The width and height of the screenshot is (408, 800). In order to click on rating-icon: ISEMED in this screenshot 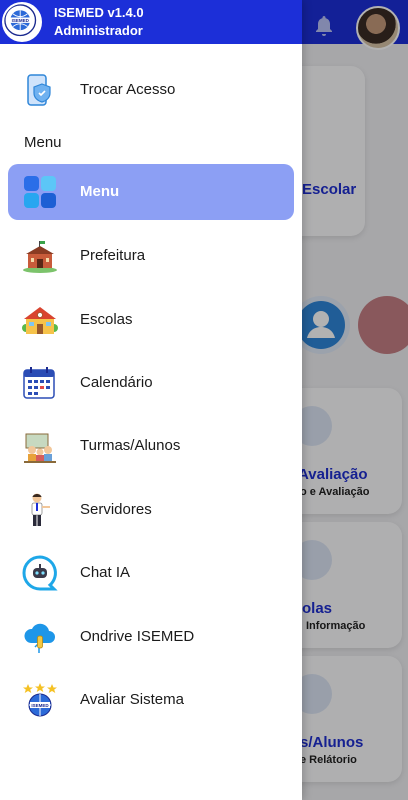, I will do `click(40, 700)`.